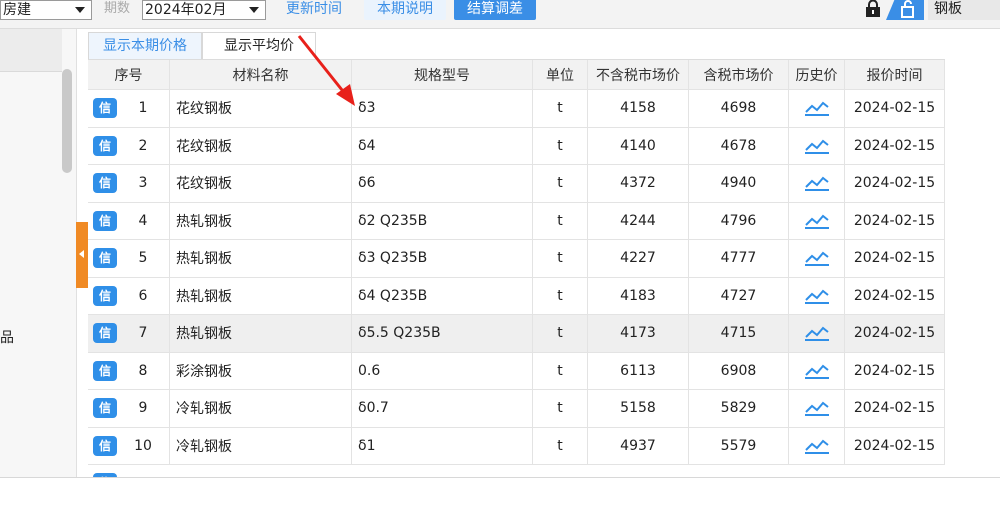 Image resolution: width=1000 pixels, height=510 pixels. I want to click on column-header-price-ex-tax: 不含税市场价, so click(638, 74).